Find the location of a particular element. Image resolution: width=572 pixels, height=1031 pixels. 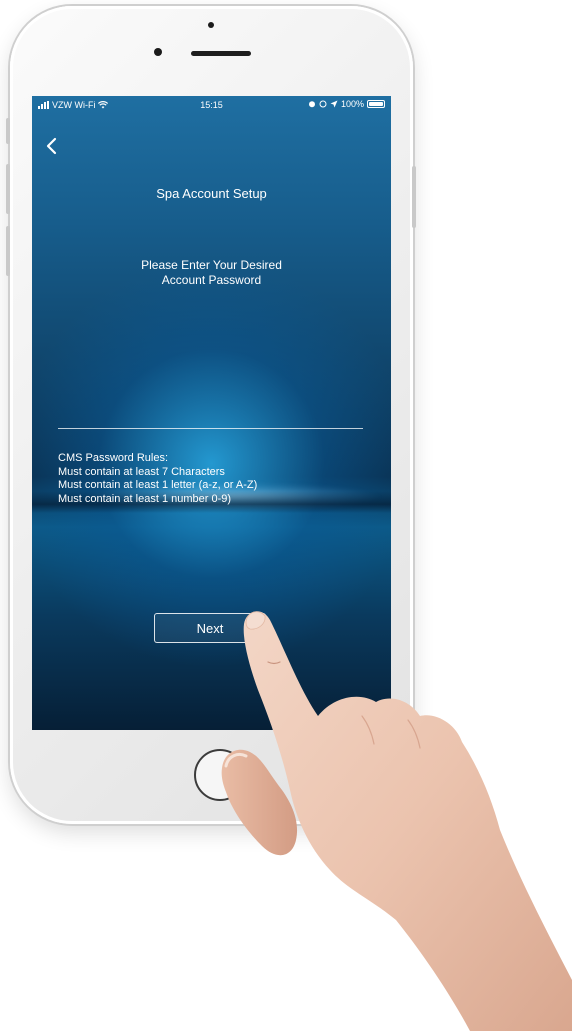

page-title: Spa Account Setup is located at coordinates (211, 193).